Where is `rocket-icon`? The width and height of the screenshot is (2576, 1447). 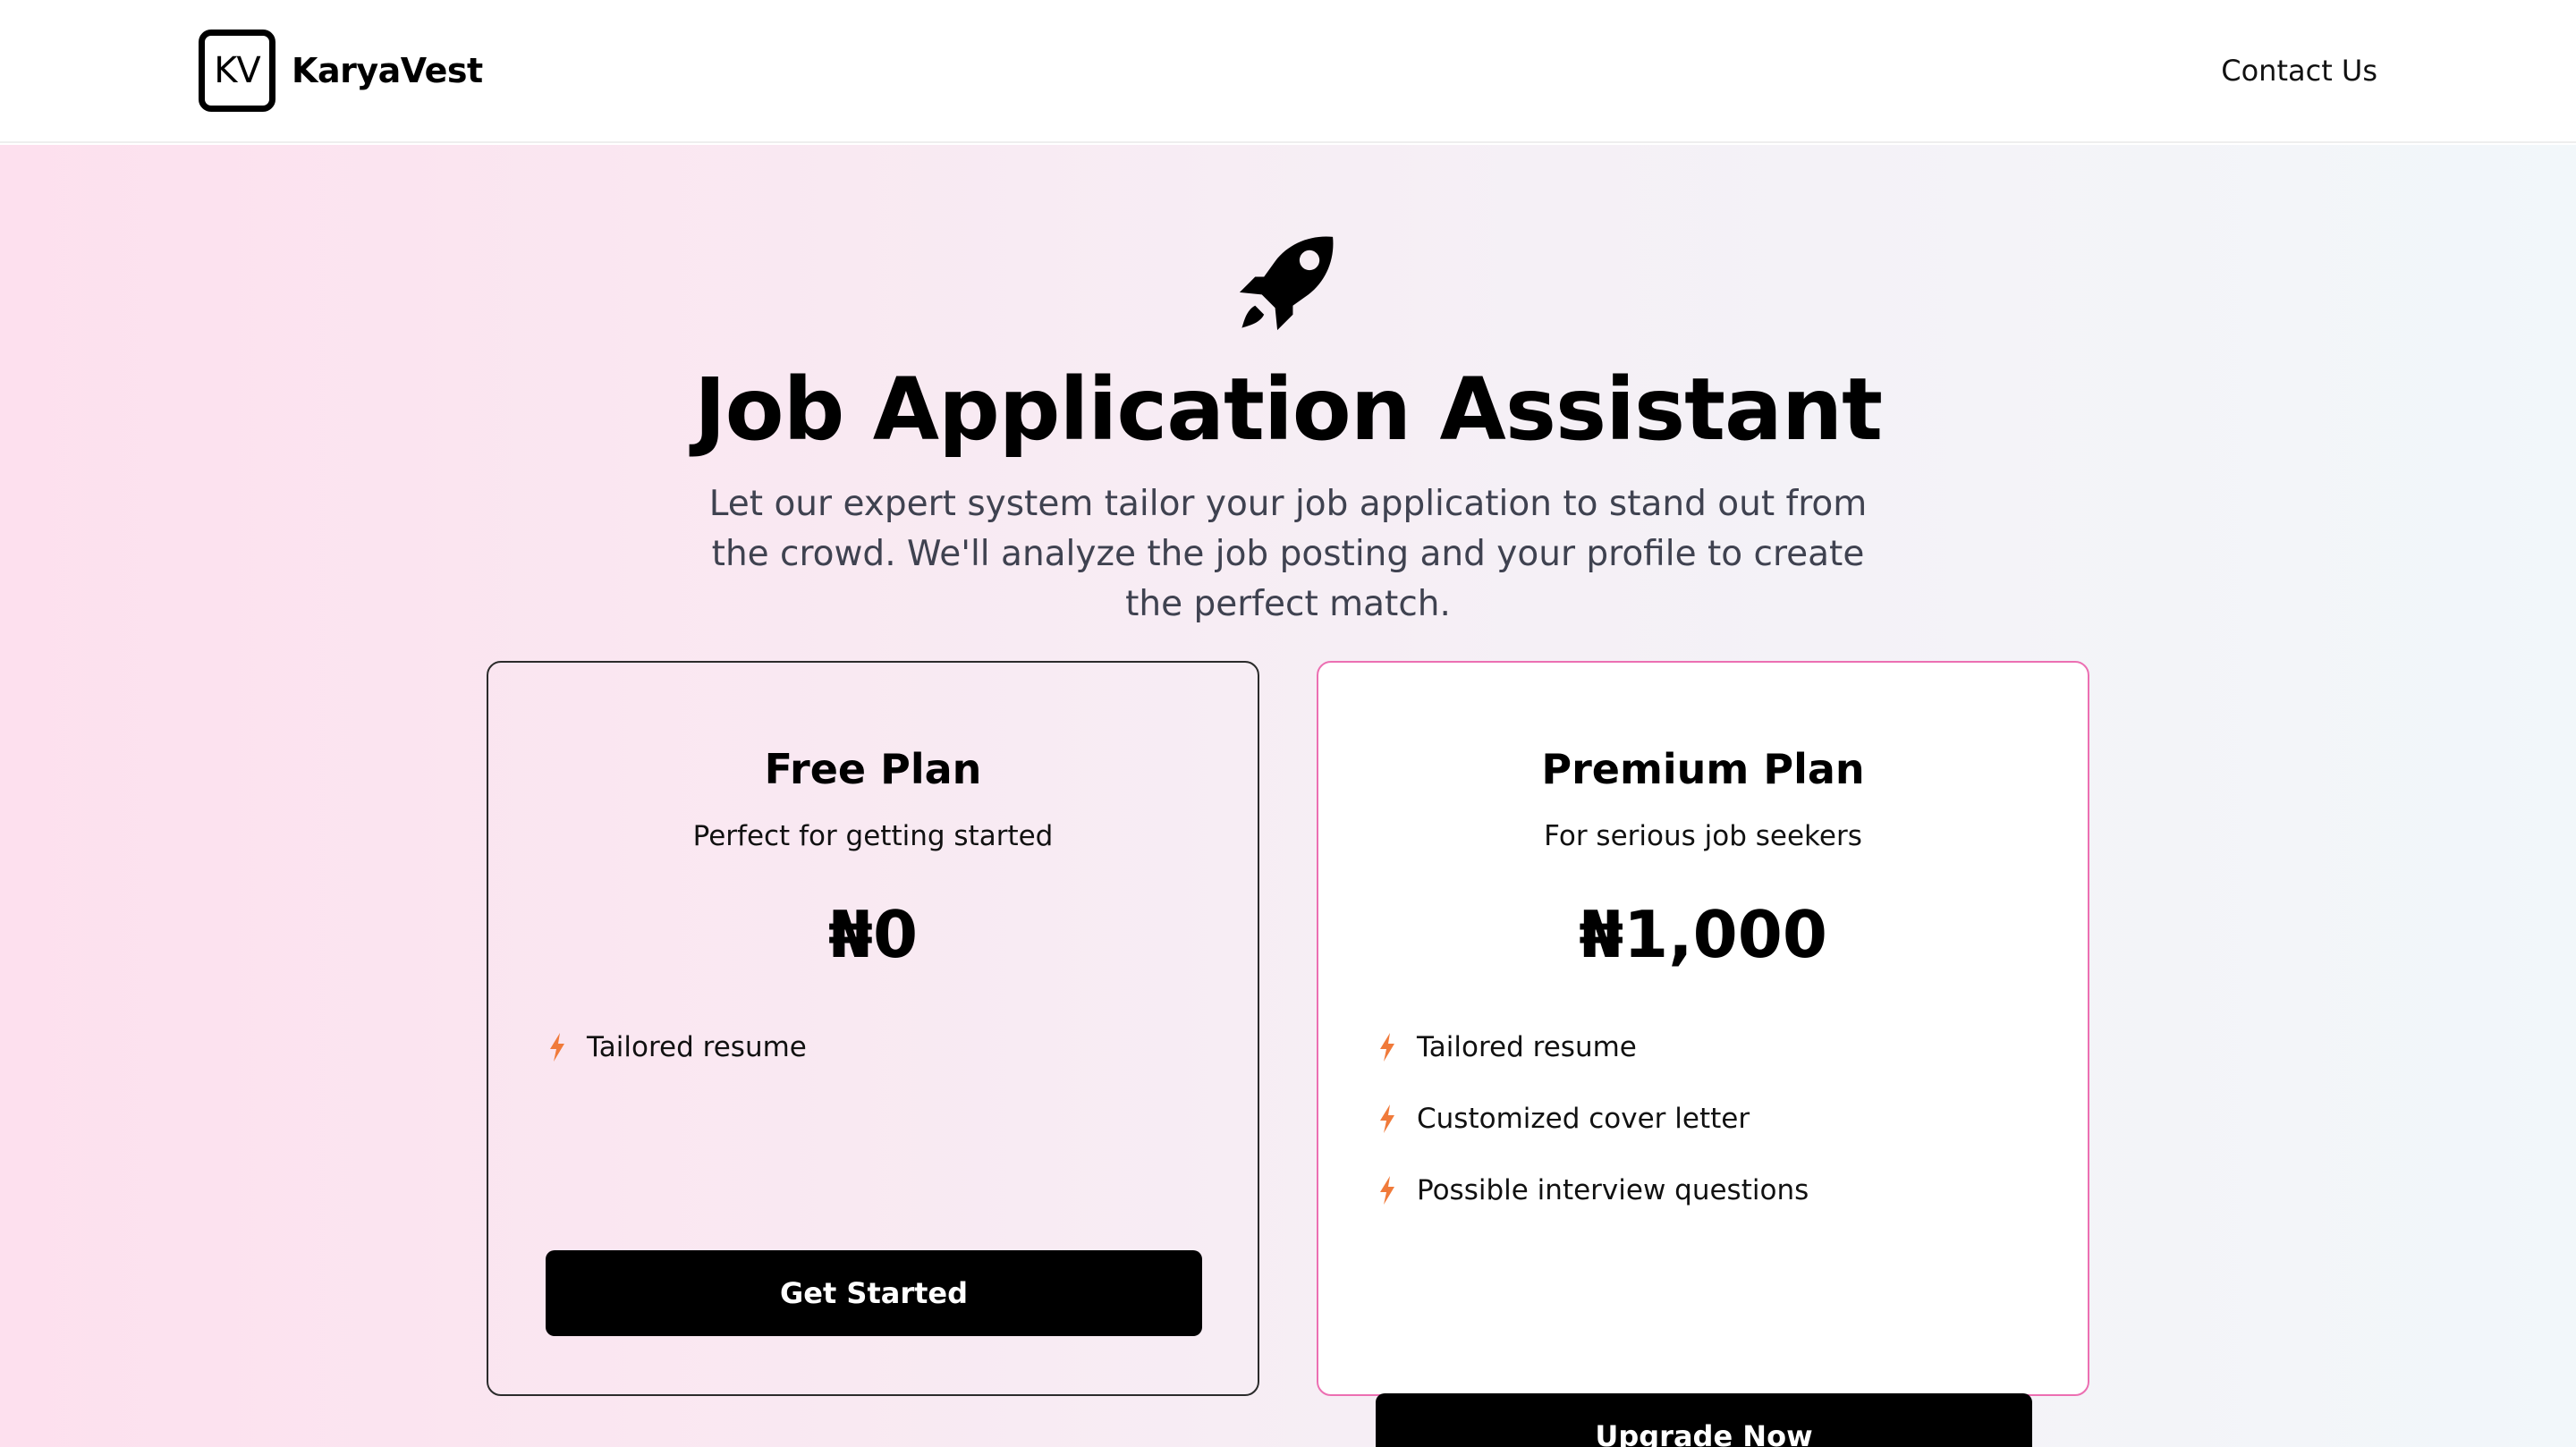
rocket-icon is located at coordinates (1286, 283).